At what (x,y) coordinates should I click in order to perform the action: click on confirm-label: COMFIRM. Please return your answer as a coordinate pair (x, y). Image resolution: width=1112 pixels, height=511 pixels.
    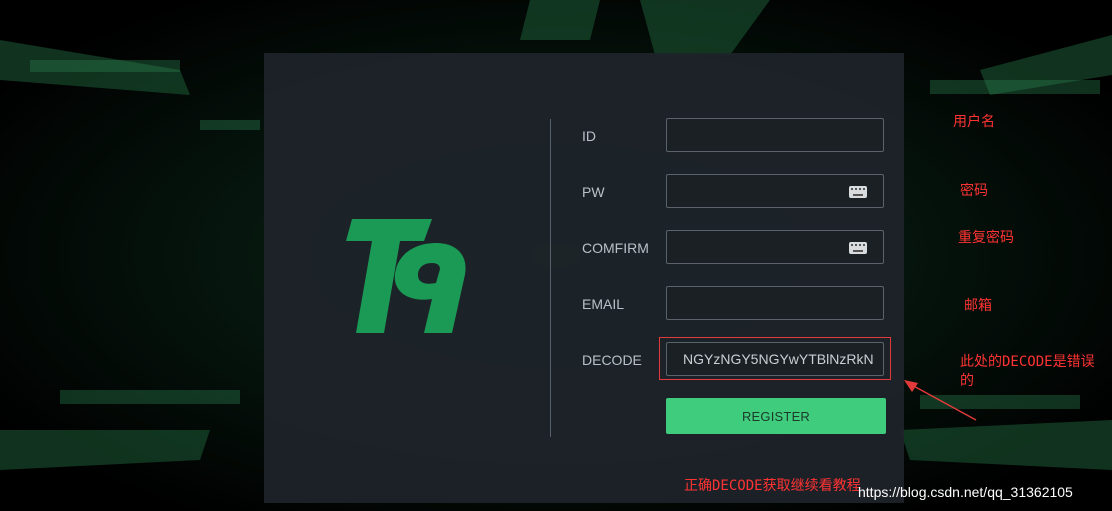
    Looking at the image, I should click on (615, 248).